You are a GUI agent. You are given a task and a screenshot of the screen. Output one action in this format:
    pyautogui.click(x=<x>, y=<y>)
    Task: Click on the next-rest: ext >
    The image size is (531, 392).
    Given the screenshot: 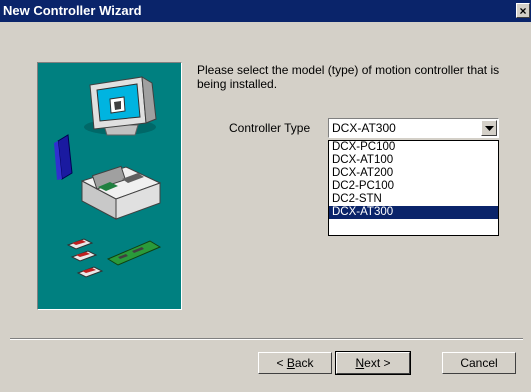 What is the action you would take?
    pyautogui.click(x=377, y=363)
    